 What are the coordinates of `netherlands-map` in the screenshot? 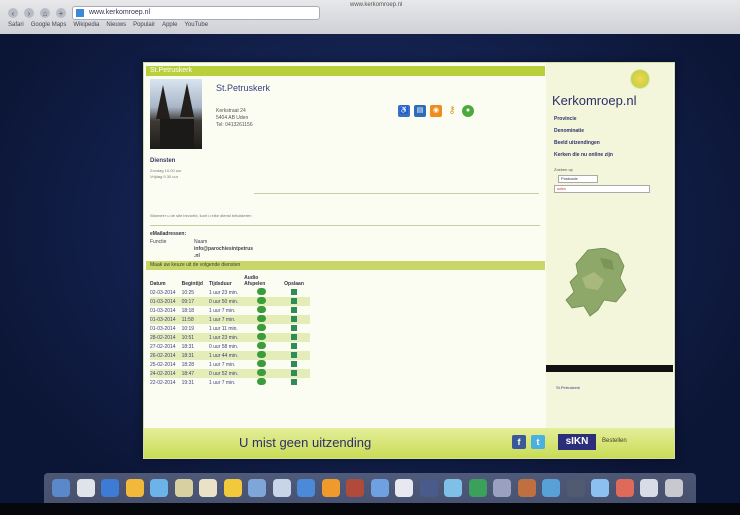 It's located at (596, 283).